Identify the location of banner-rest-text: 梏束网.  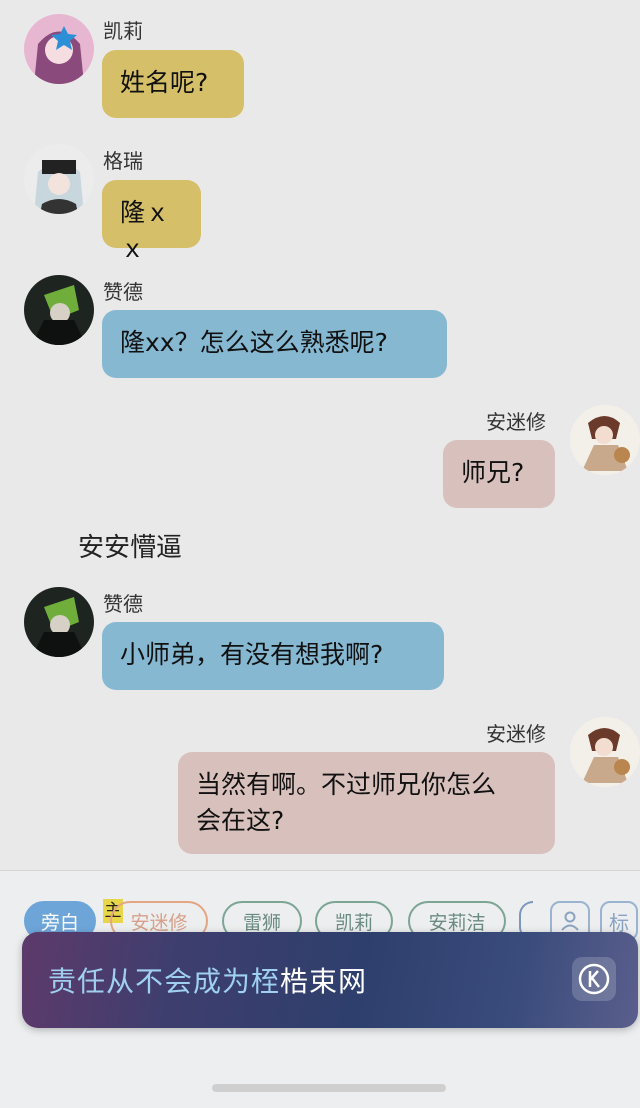
(324, 981).